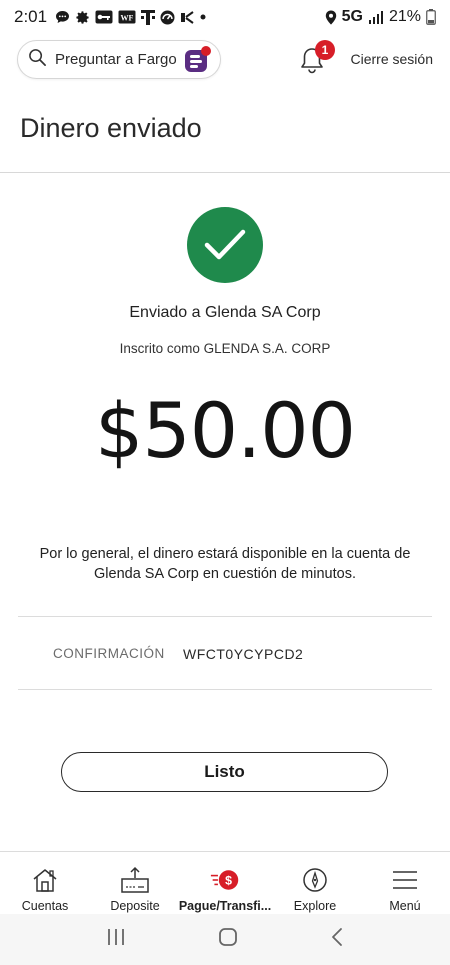  I want to click on enrolled-as-text: Inscrito como GLENDA S.A. CORP, so click(225, 348).